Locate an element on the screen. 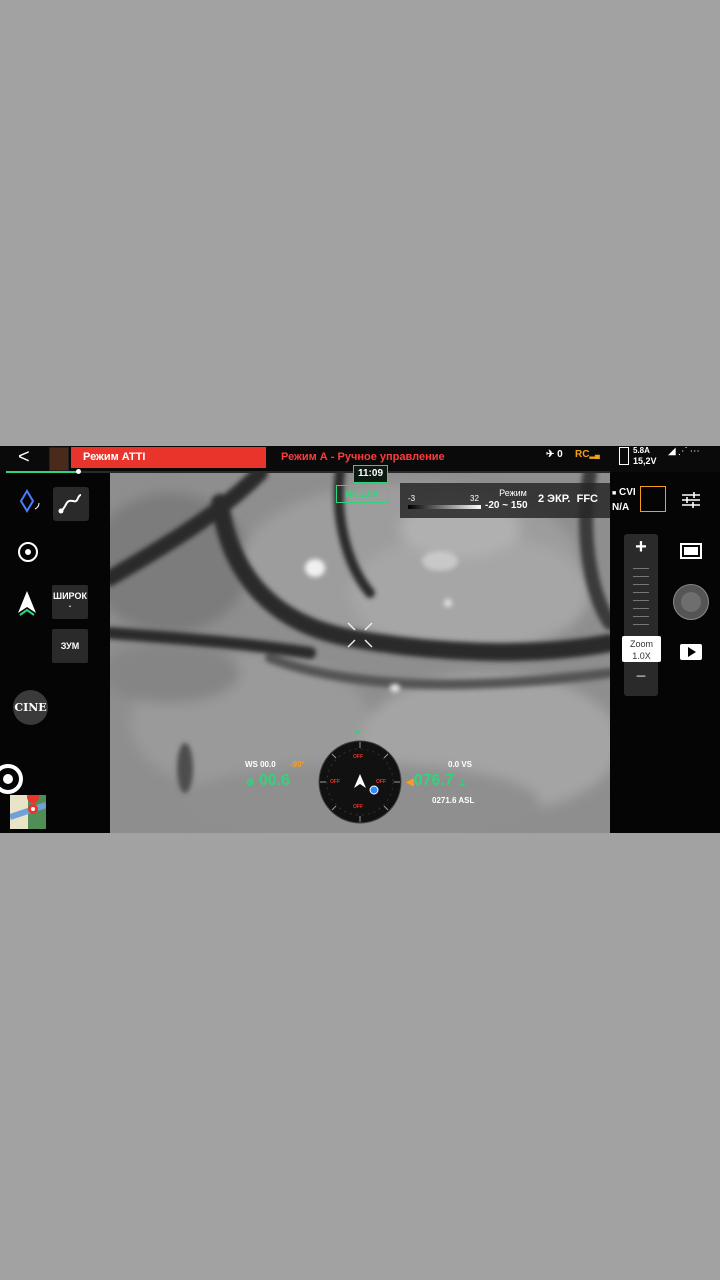 The image size is (720, 1280). rc-label: RC is located at coordinates (582, 454).